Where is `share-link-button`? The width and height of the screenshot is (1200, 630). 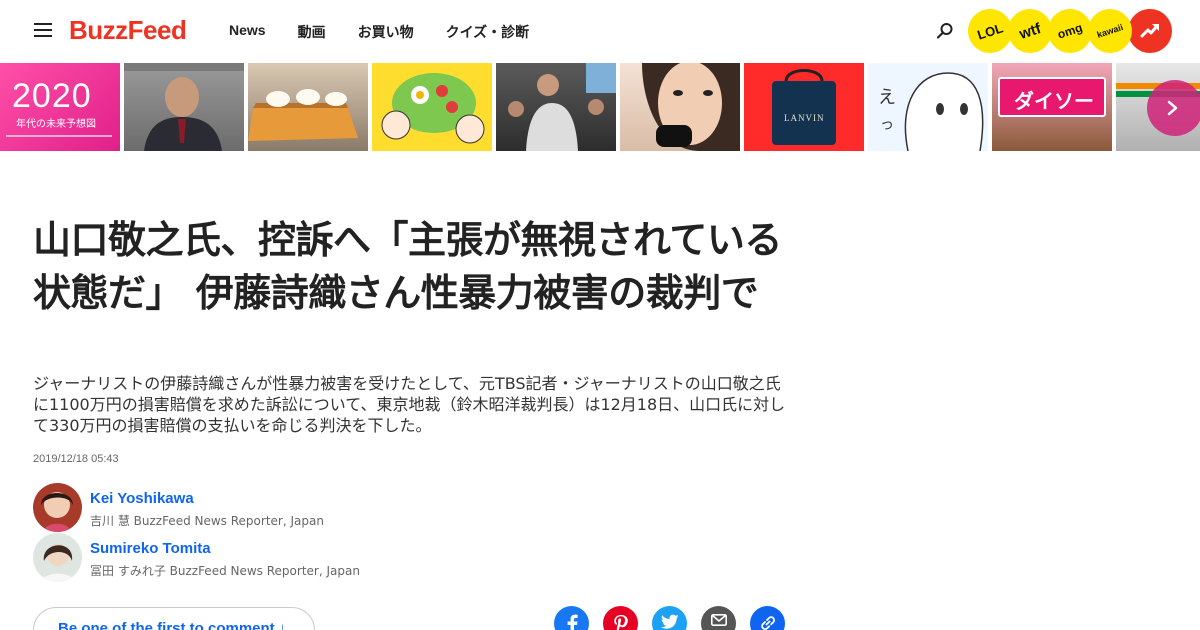
share-link-button is located at coordinates (767, 618).